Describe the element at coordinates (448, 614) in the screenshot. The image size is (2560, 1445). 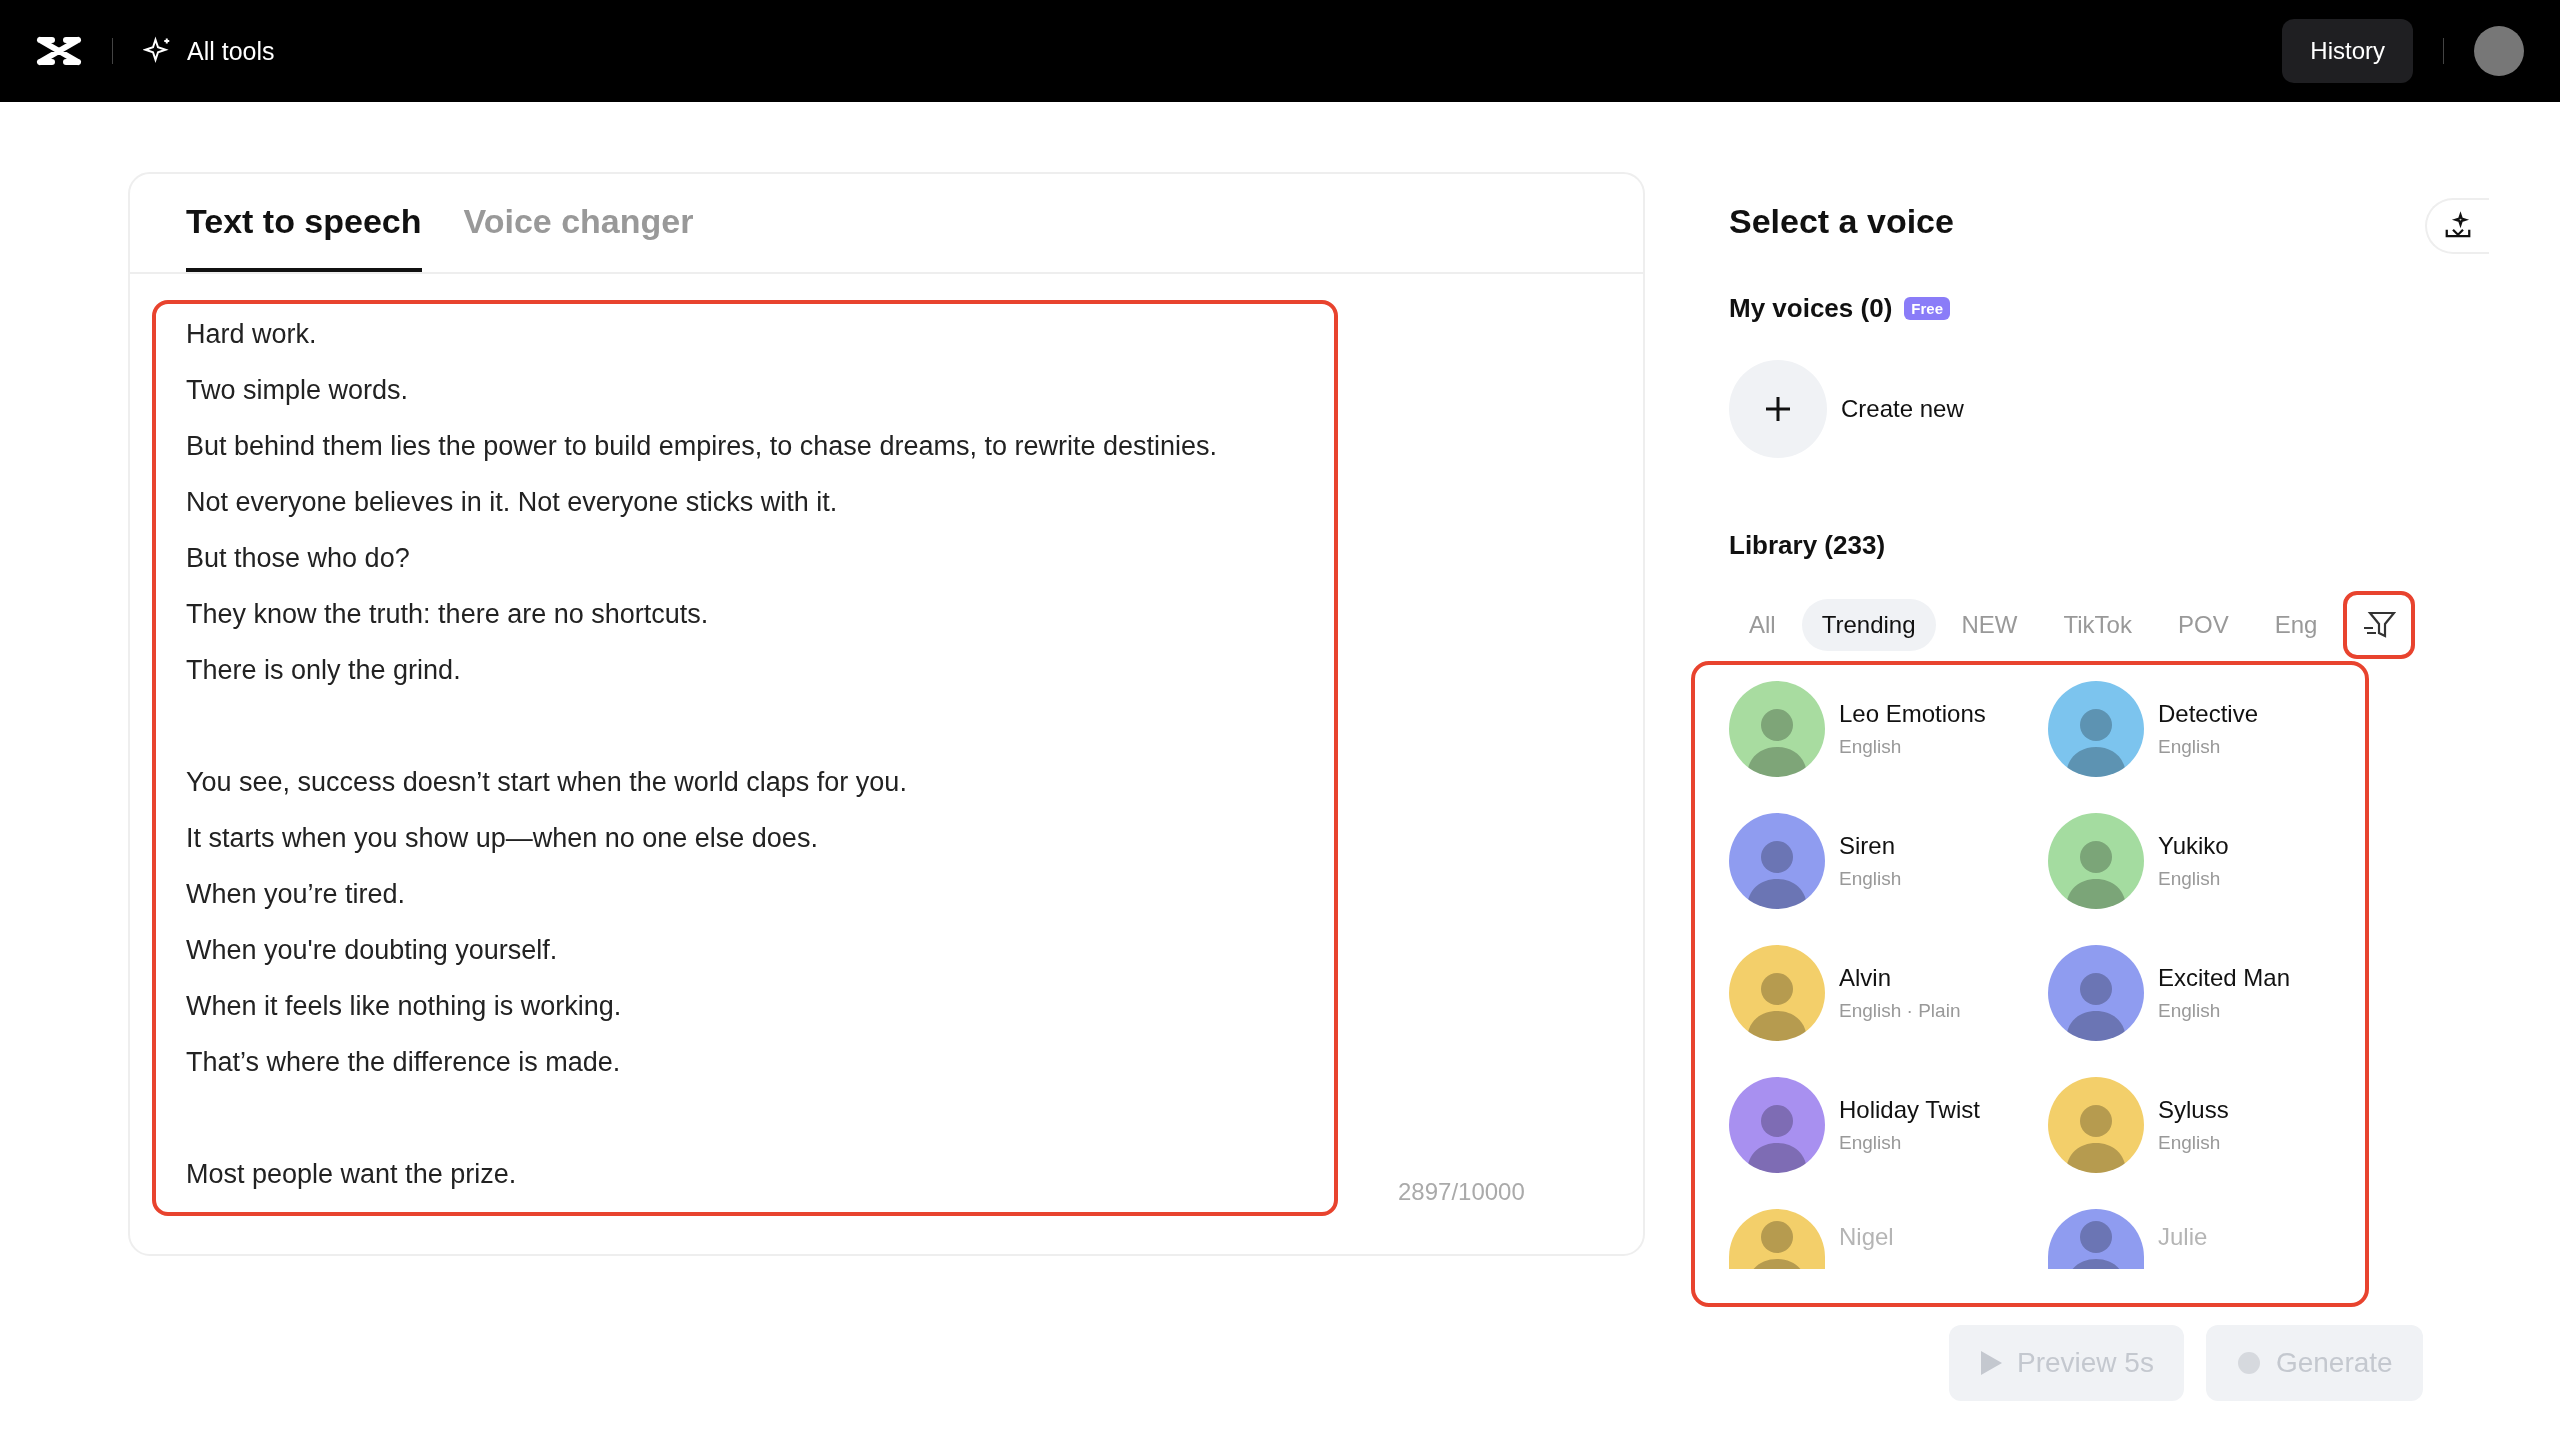
I see `text-line: They know the truth: there are no shortcuts.` at that location.